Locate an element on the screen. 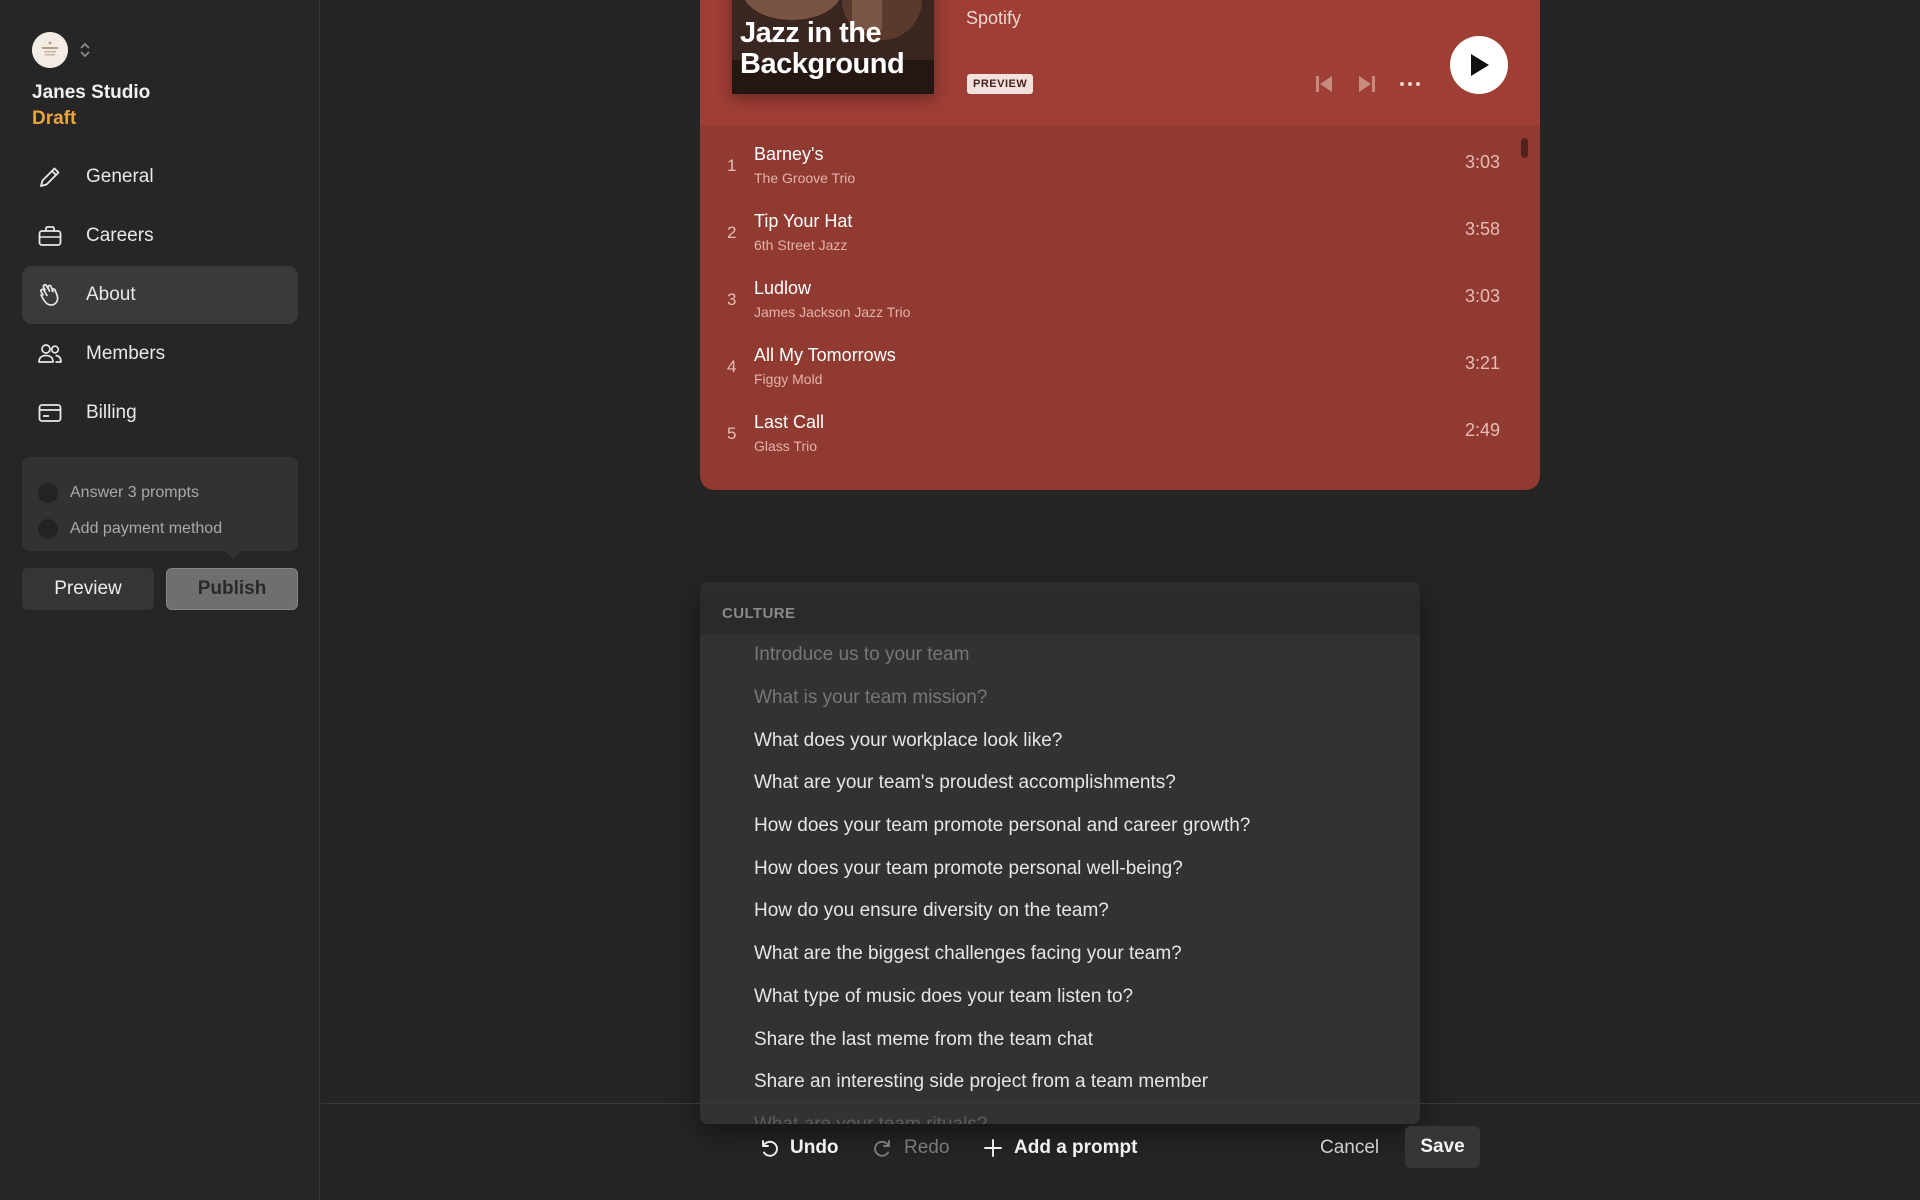 The image size is (1920, 1200). track-title: Tip Your Hat is located at coordinates (803, 221).